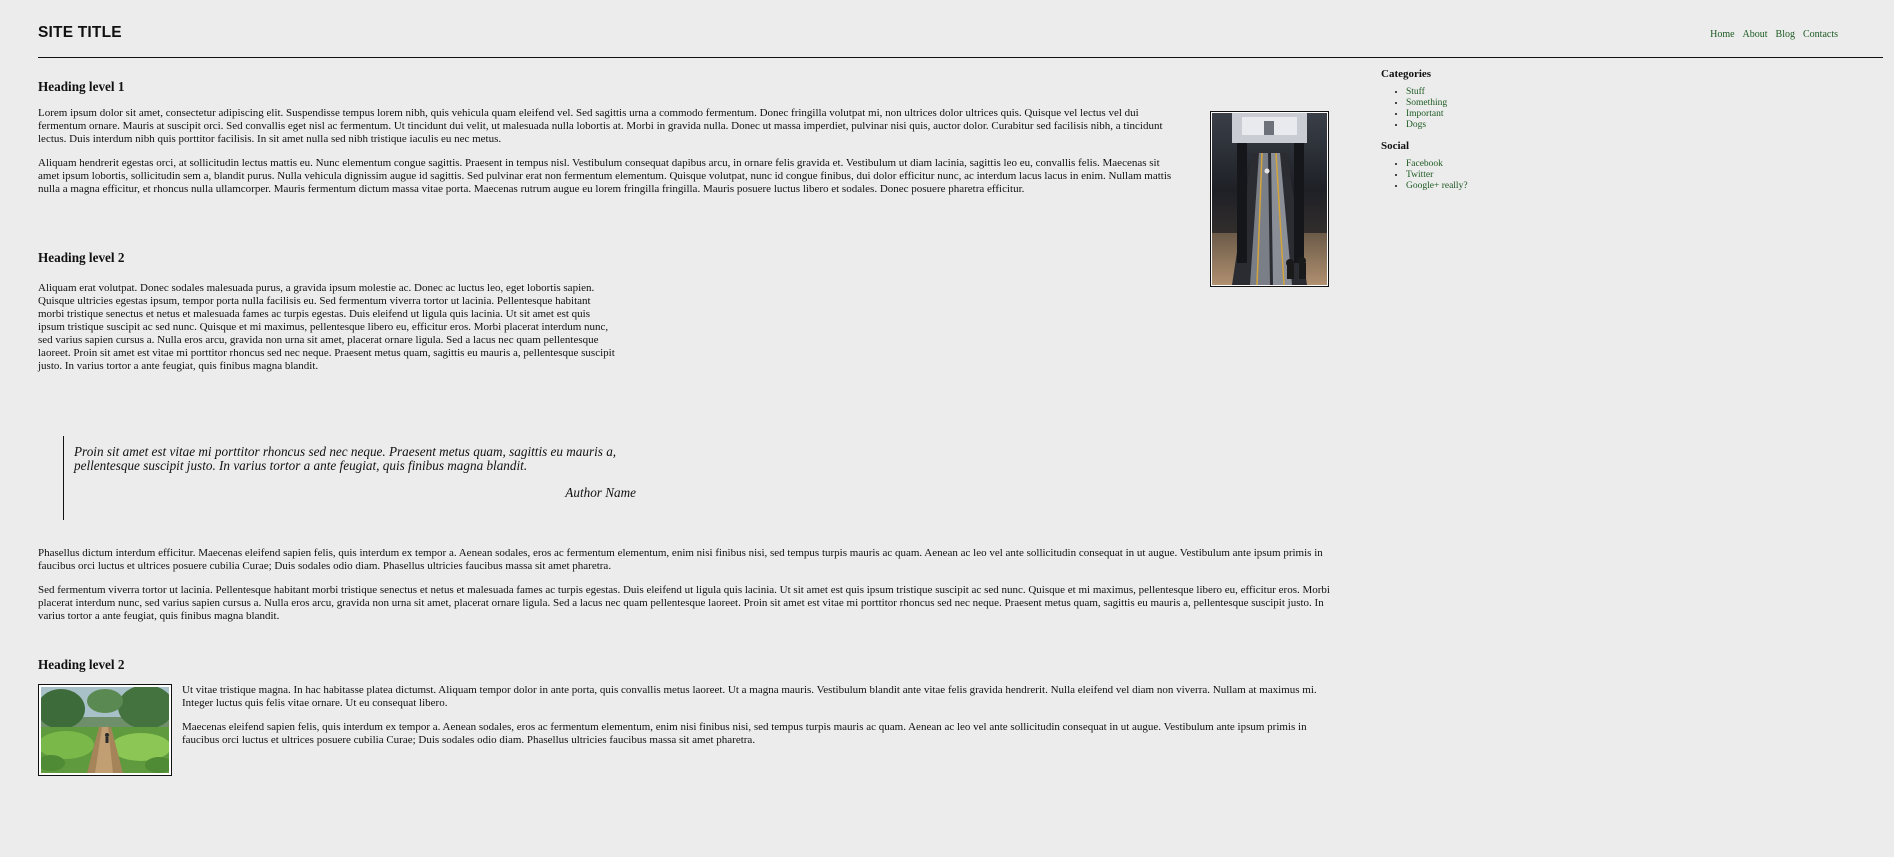  What do you see at coordinates (1437, 186) in the screenshot?
I see `social-link-google-plus: Google+ really?` at bounding box center [1437, 186].